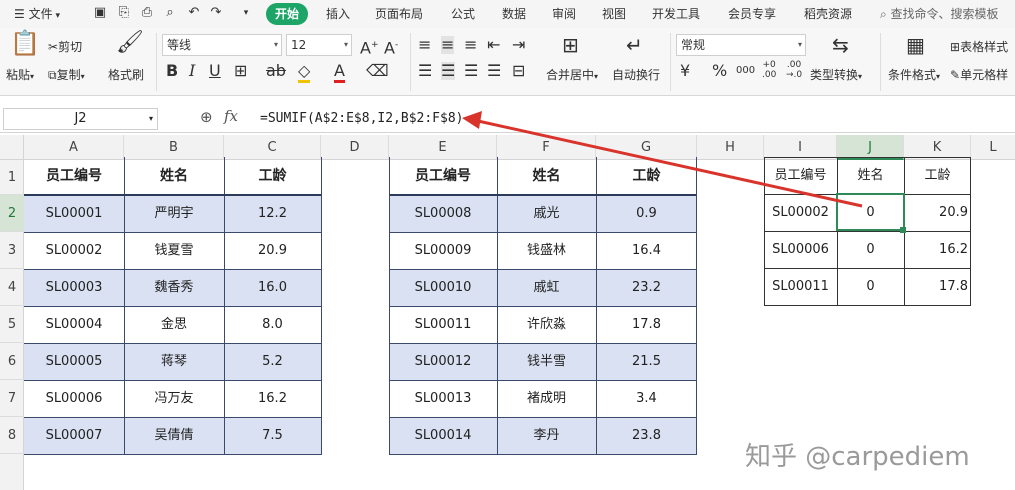  Describe the element at coordinates (979, 74) in the screenshot. I see `cell-style-button: ✎单元格样` at that location.